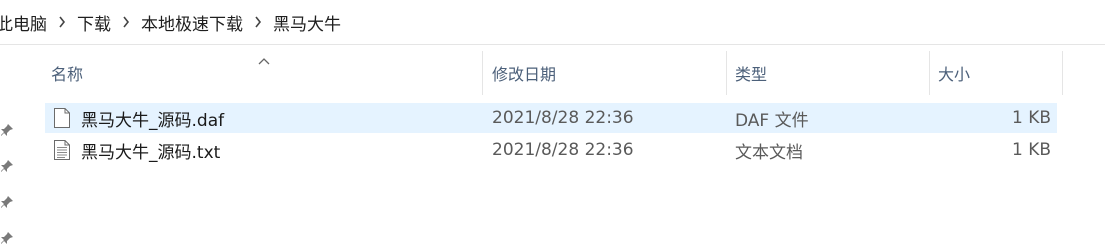  What do you see at coordinates (772, 120) in the screenshot?
I see `file-type: DAF 文件` at bounding box center [772, 120].